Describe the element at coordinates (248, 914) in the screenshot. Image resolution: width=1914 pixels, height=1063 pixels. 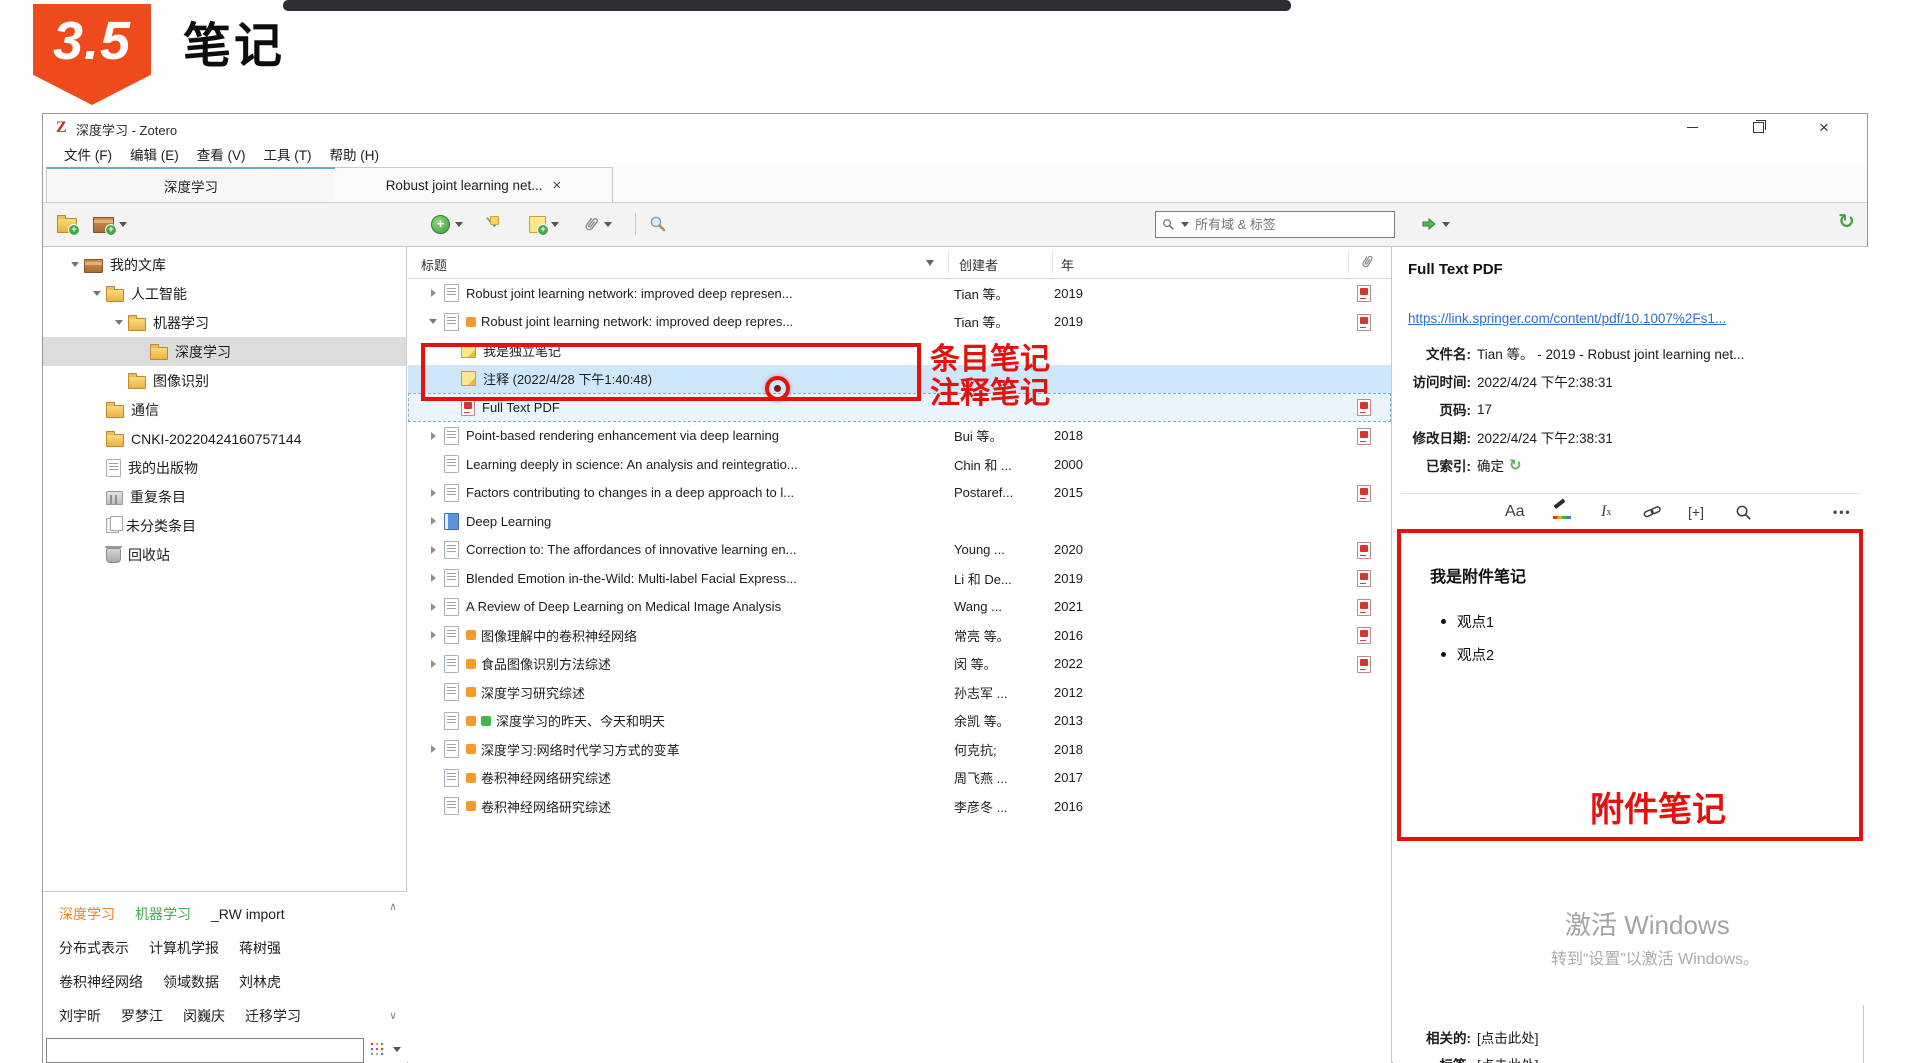
I see `tag-item: _RW import` at that location.